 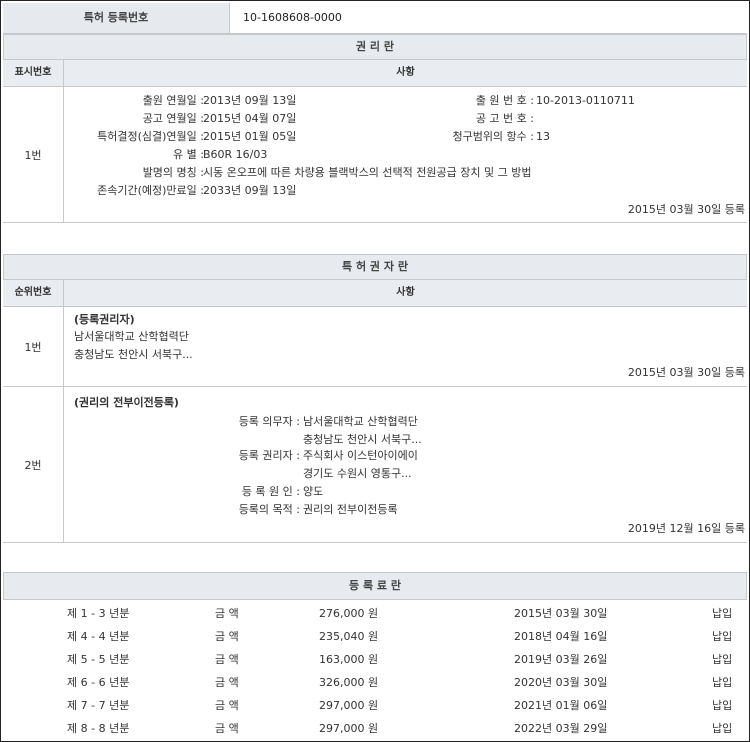 What do you see at coordinates (349, 659) in the screenshot?
I see `fee-amount: 163,000 원` at bounding box center [349, 659].